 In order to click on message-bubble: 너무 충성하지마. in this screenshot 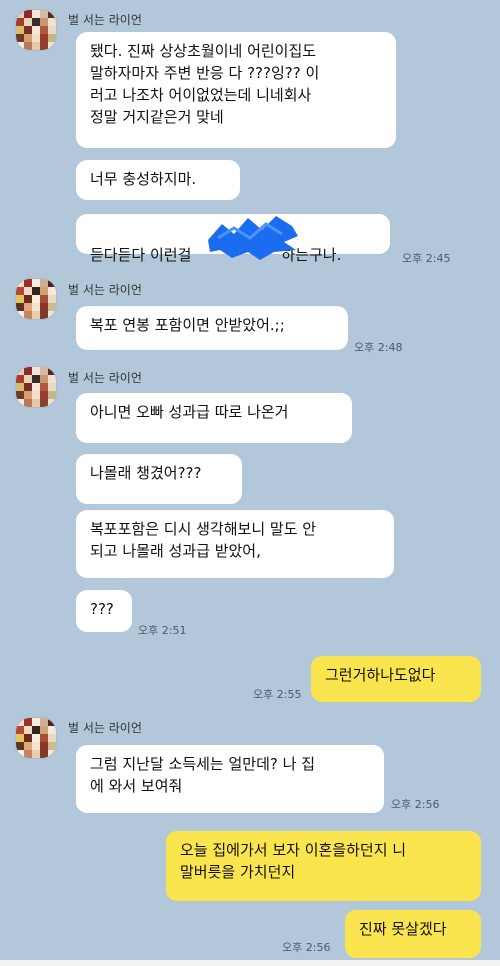, I will do `click(158, 180)`.